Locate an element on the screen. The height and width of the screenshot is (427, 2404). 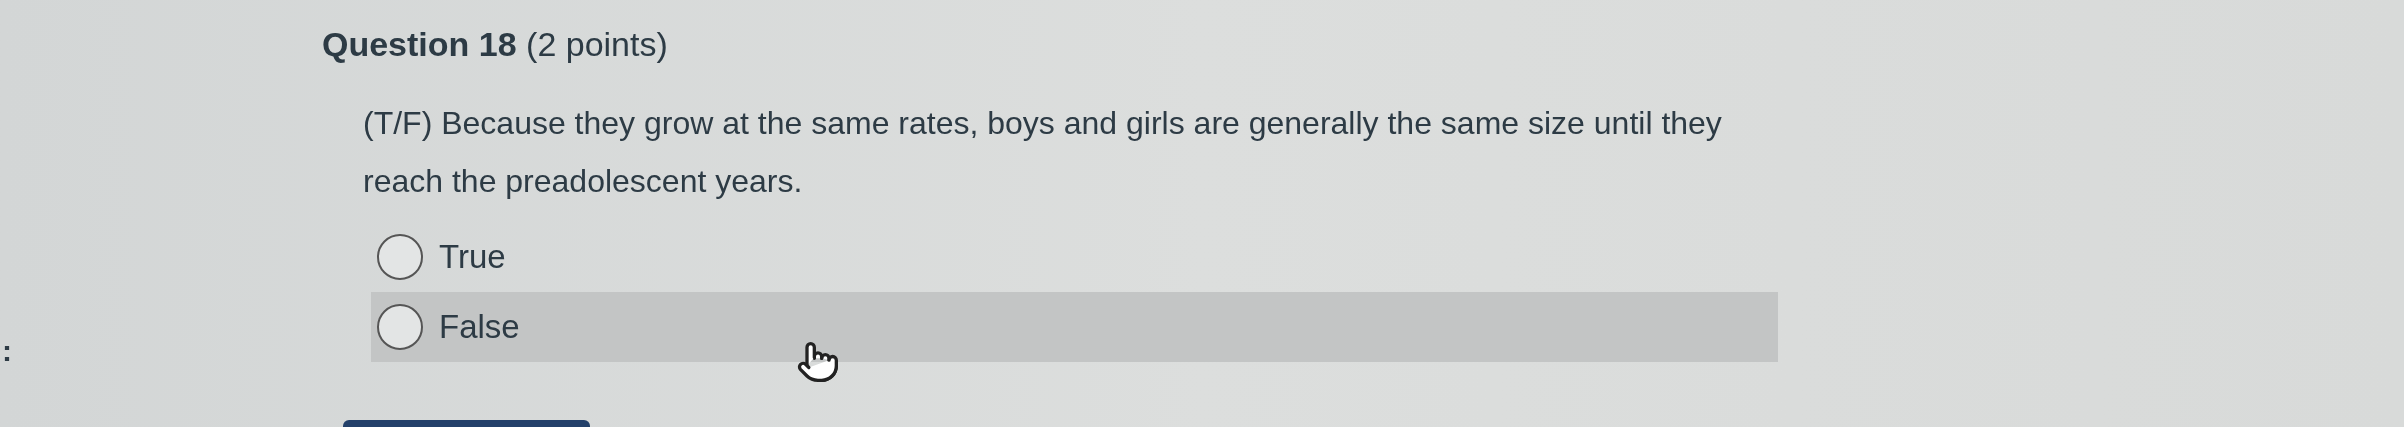
answer-option: True is located at coordinates (1074, 257).